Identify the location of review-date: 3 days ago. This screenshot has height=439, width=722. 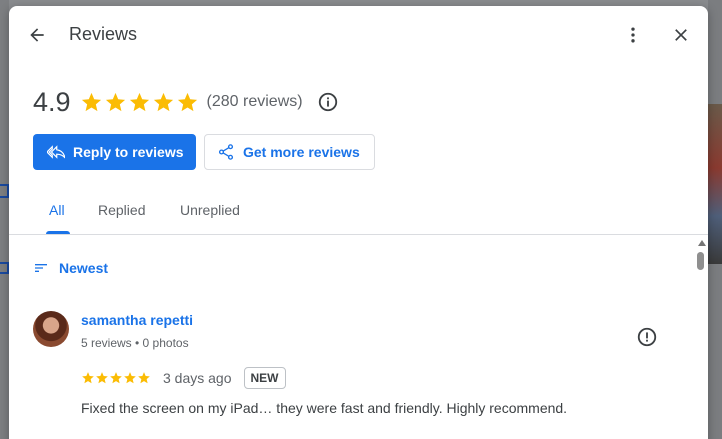
(197, 378).